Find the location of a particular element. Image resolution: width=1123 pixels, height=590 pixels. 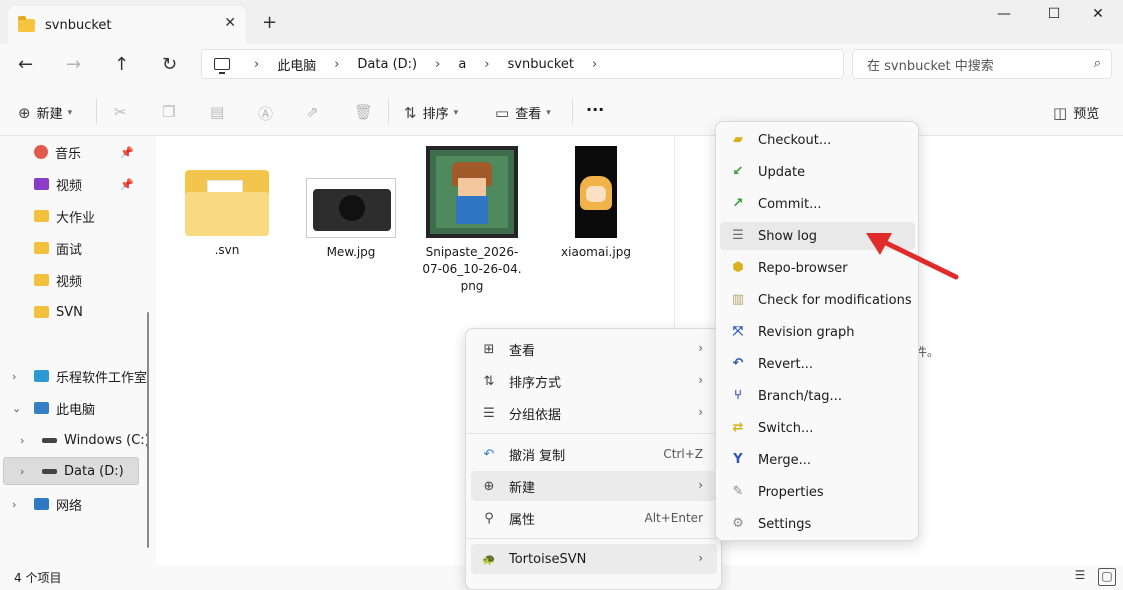

sidebar-item-cloud: › 乐程软件工作室 is located at coordinates (75, 376).